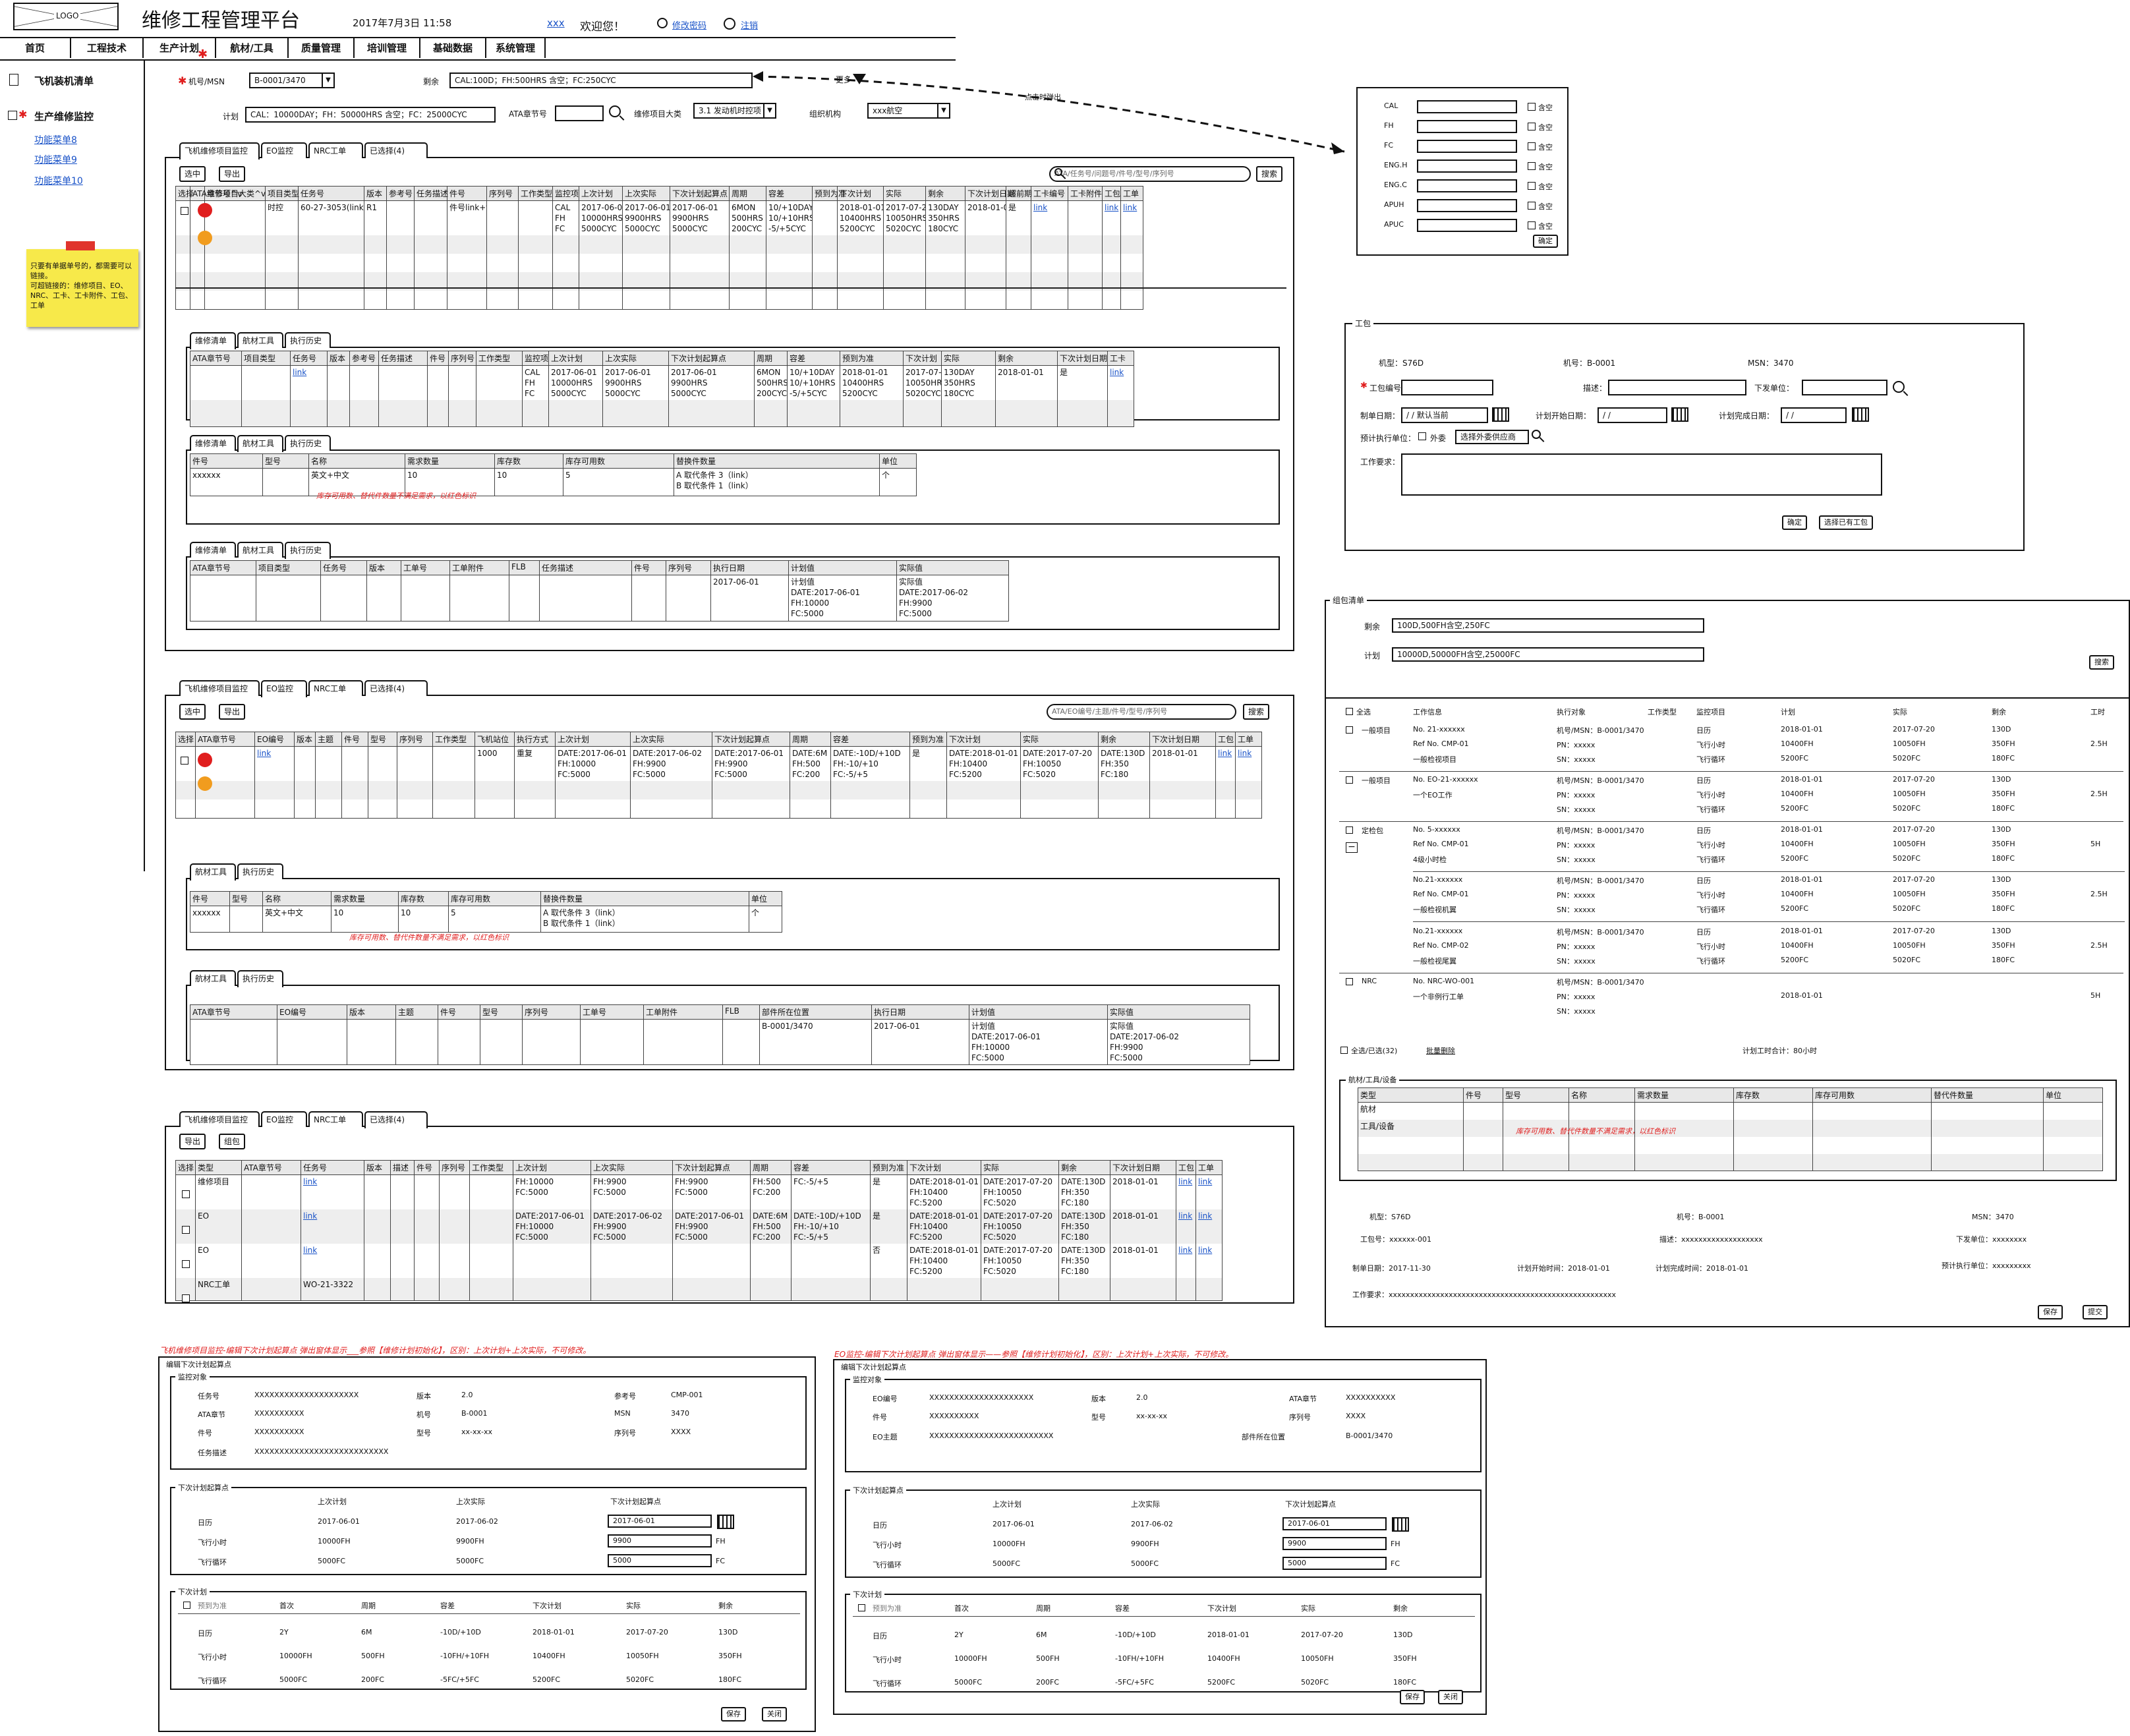  I want to click on nav-basic-data: 基础数据, so click(453, 48).